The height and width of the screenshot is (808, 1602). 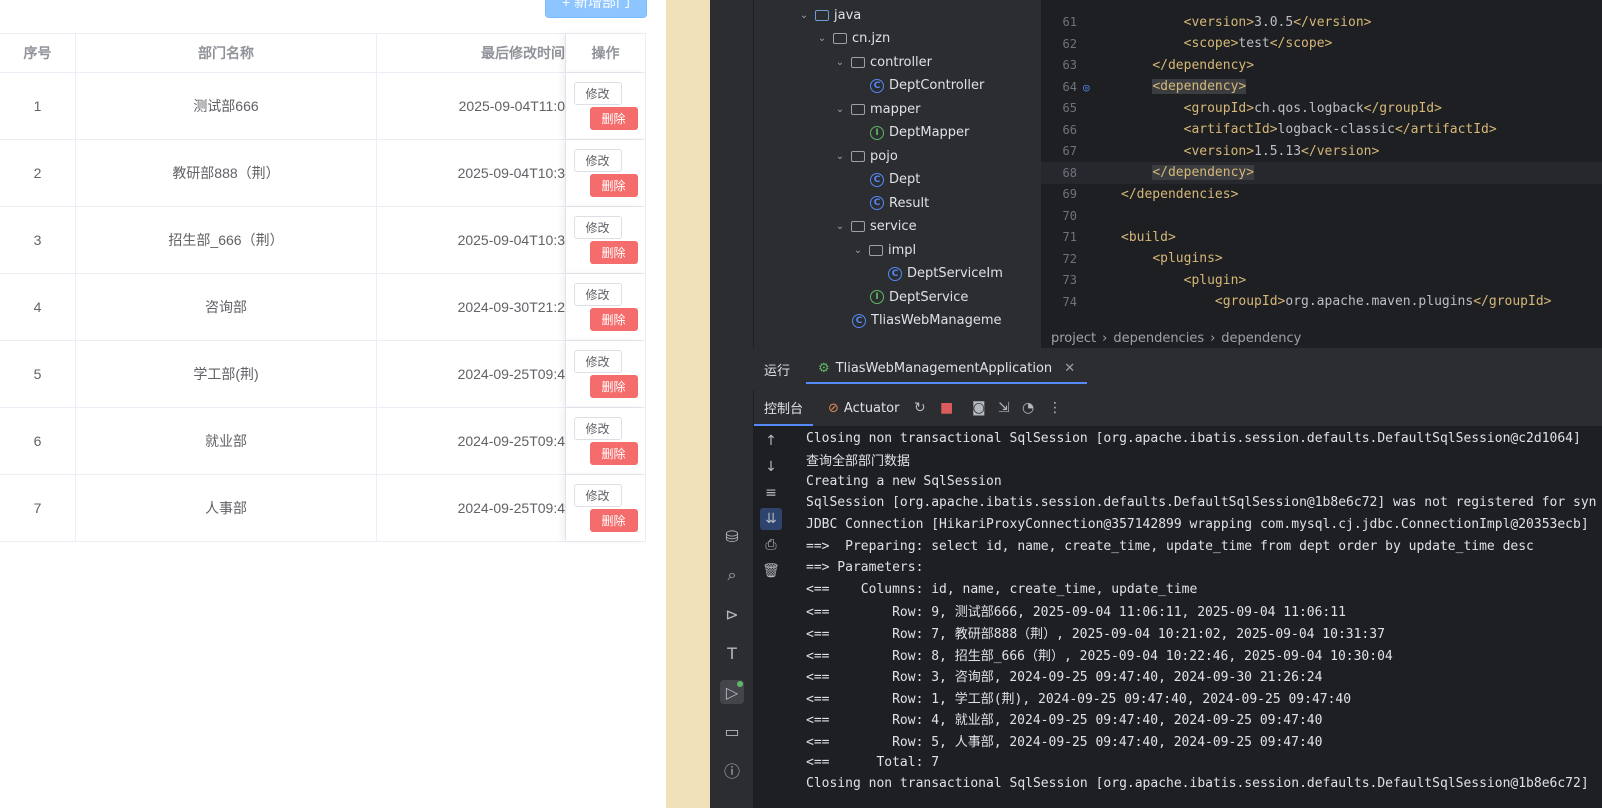 What do you see at coordinates (863, 408) in the screenshot?
I see `actuator-tab: ⊘ Actuator` at bounding box center [863, 408].